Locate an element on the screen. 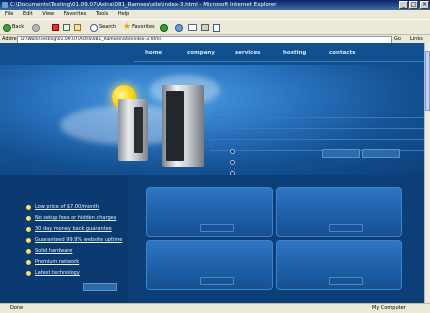 This screenshot has width=430, height=313. links-button: Links is located at coordinates (416, 39).